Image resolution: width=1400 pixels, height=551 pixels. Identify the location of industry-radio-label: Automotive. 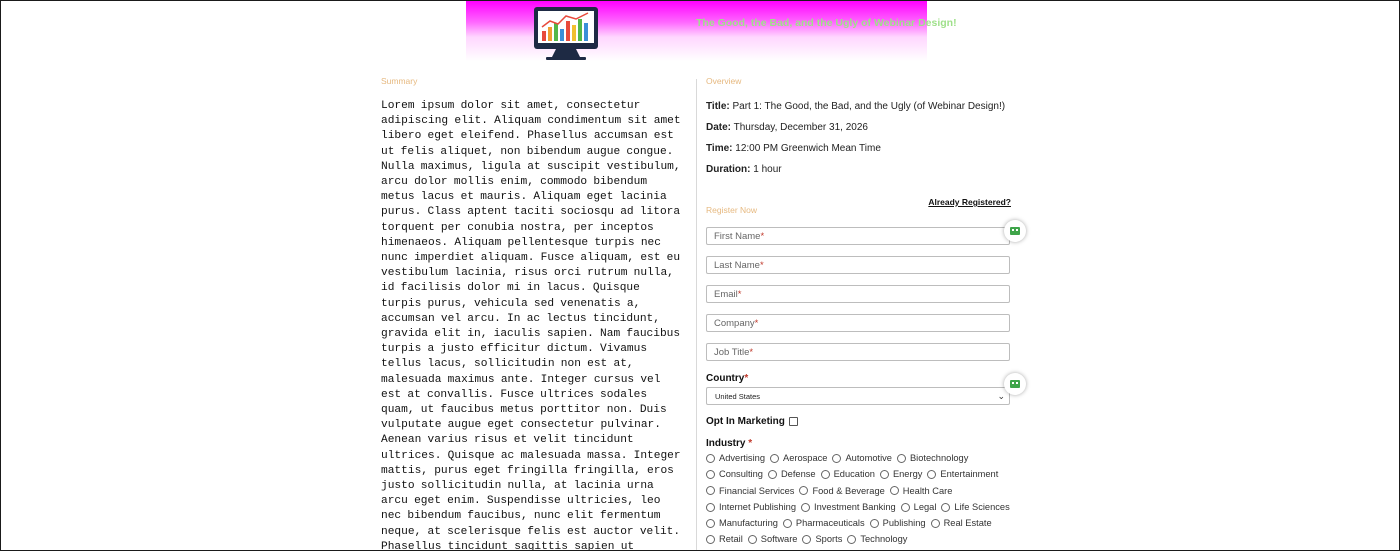
(868, 458).